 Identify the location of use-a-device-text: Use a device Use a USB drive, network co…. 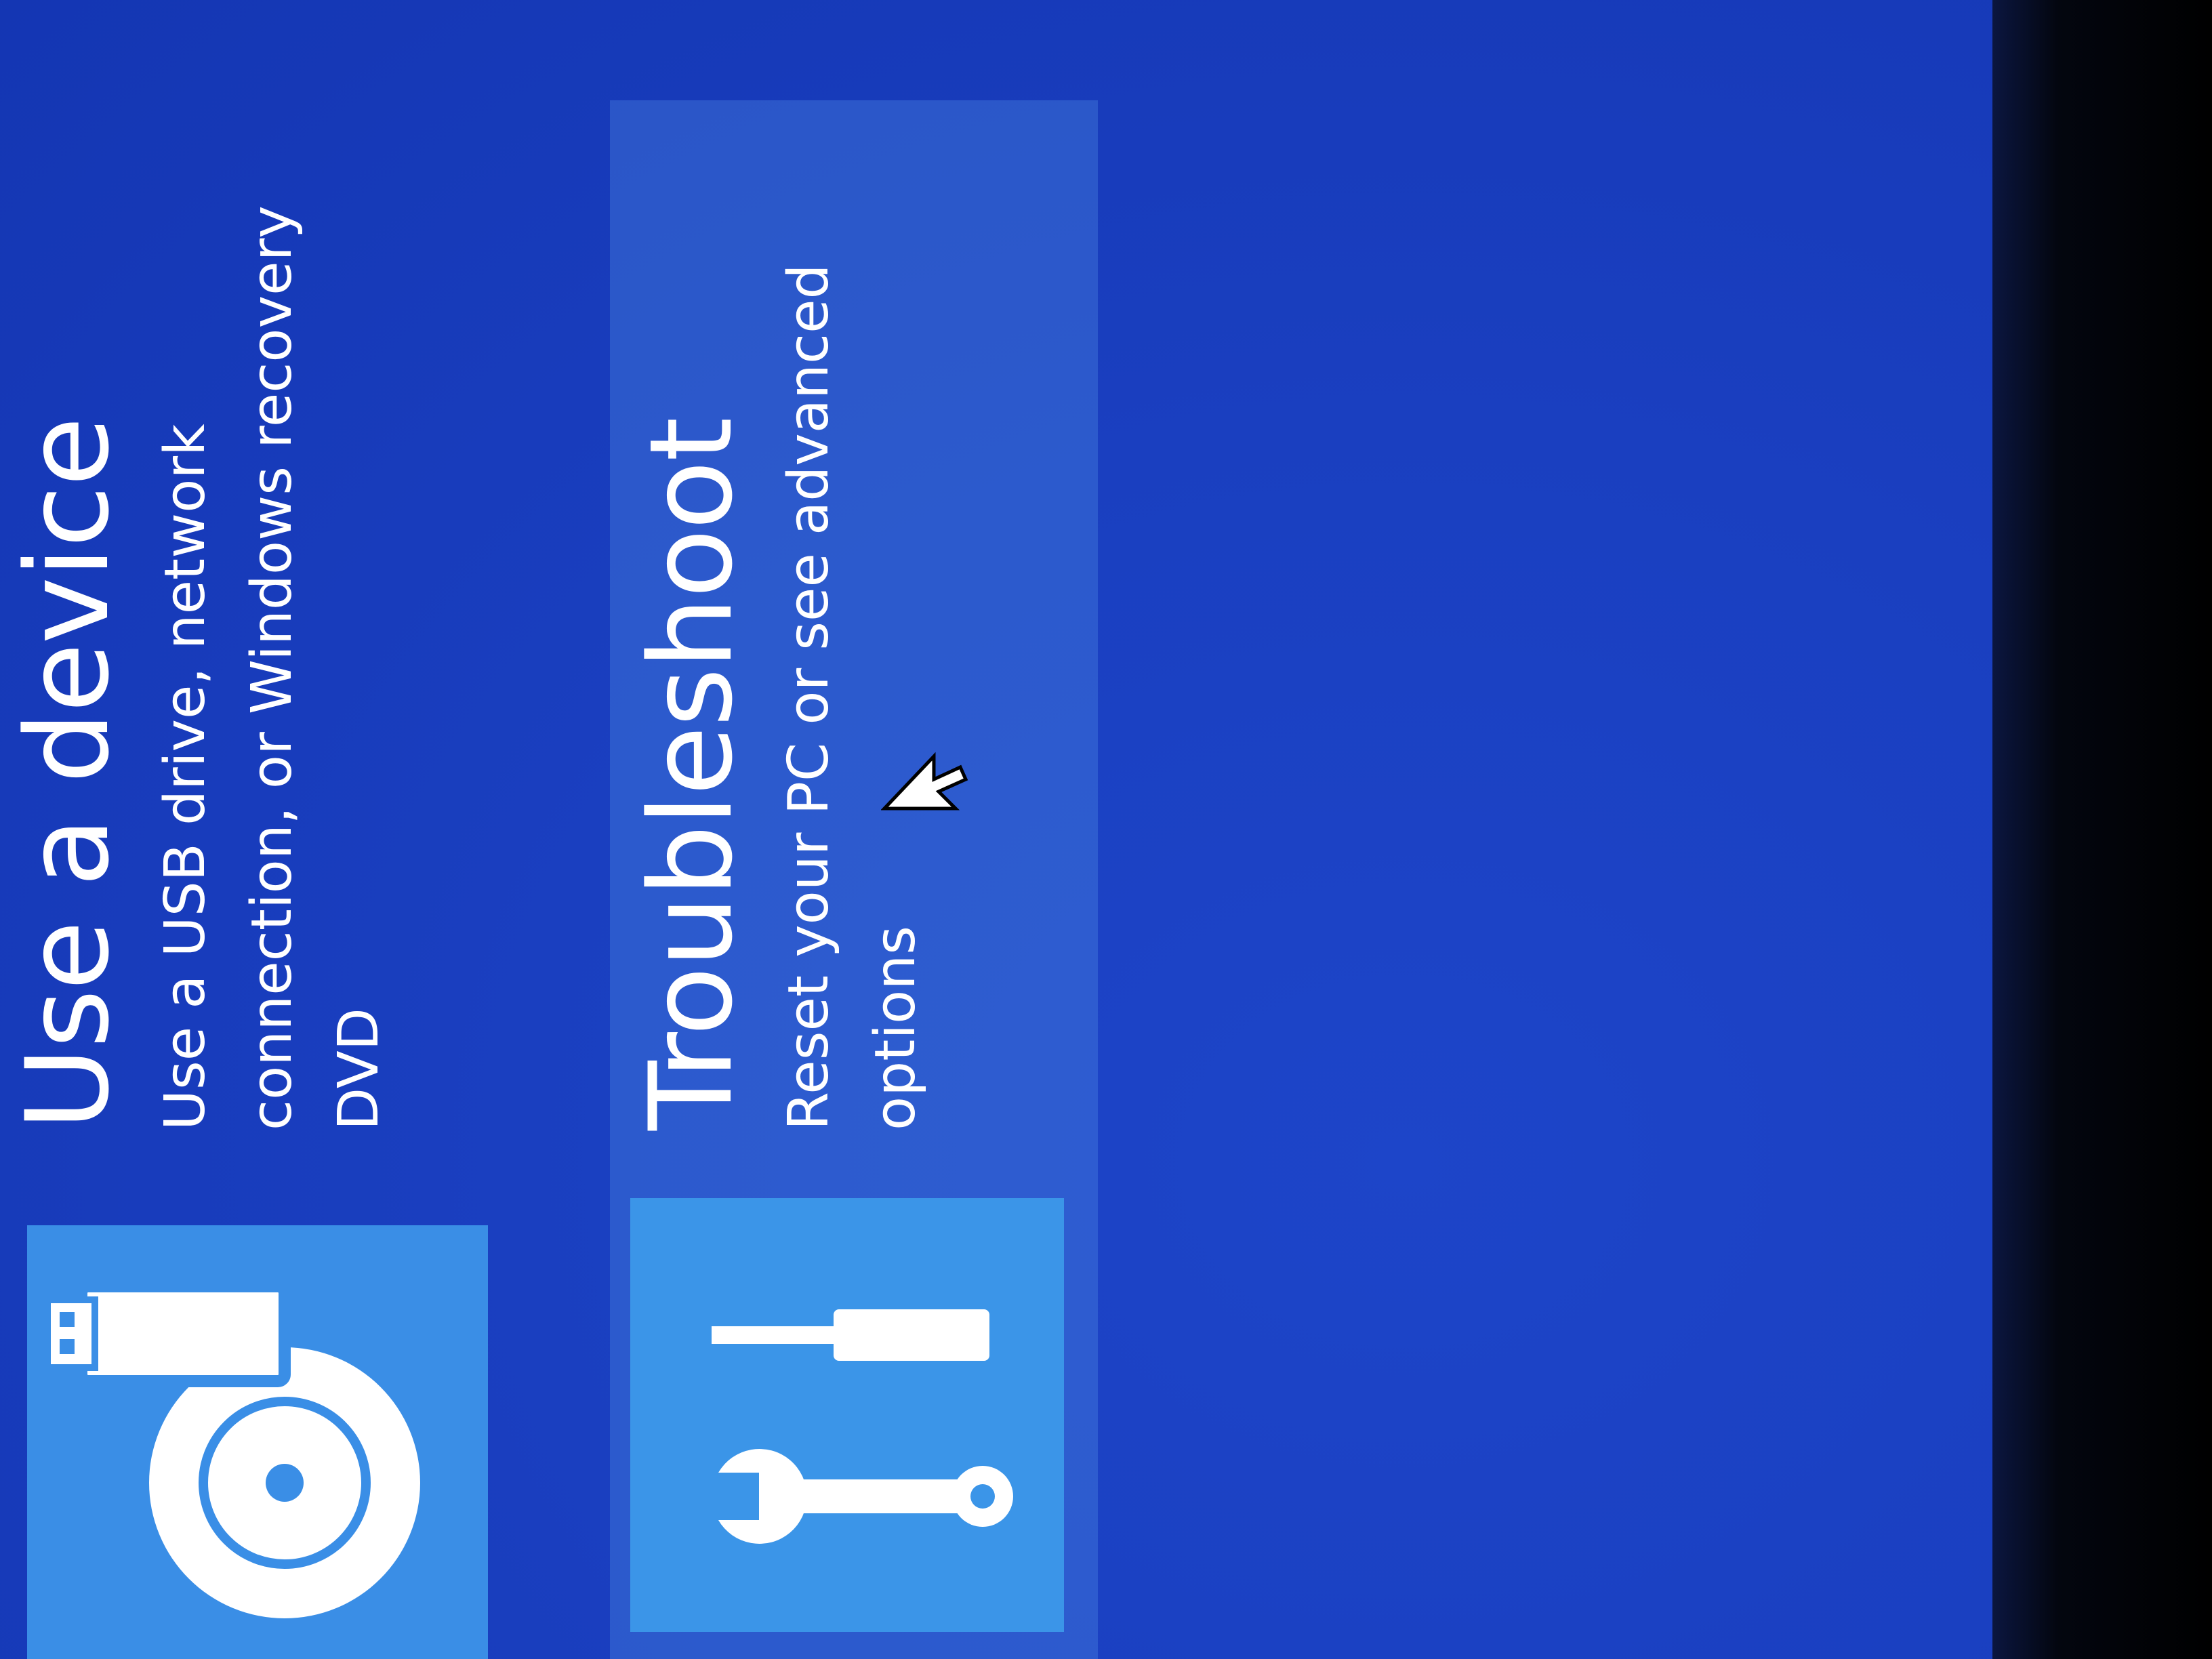
(202, 622).